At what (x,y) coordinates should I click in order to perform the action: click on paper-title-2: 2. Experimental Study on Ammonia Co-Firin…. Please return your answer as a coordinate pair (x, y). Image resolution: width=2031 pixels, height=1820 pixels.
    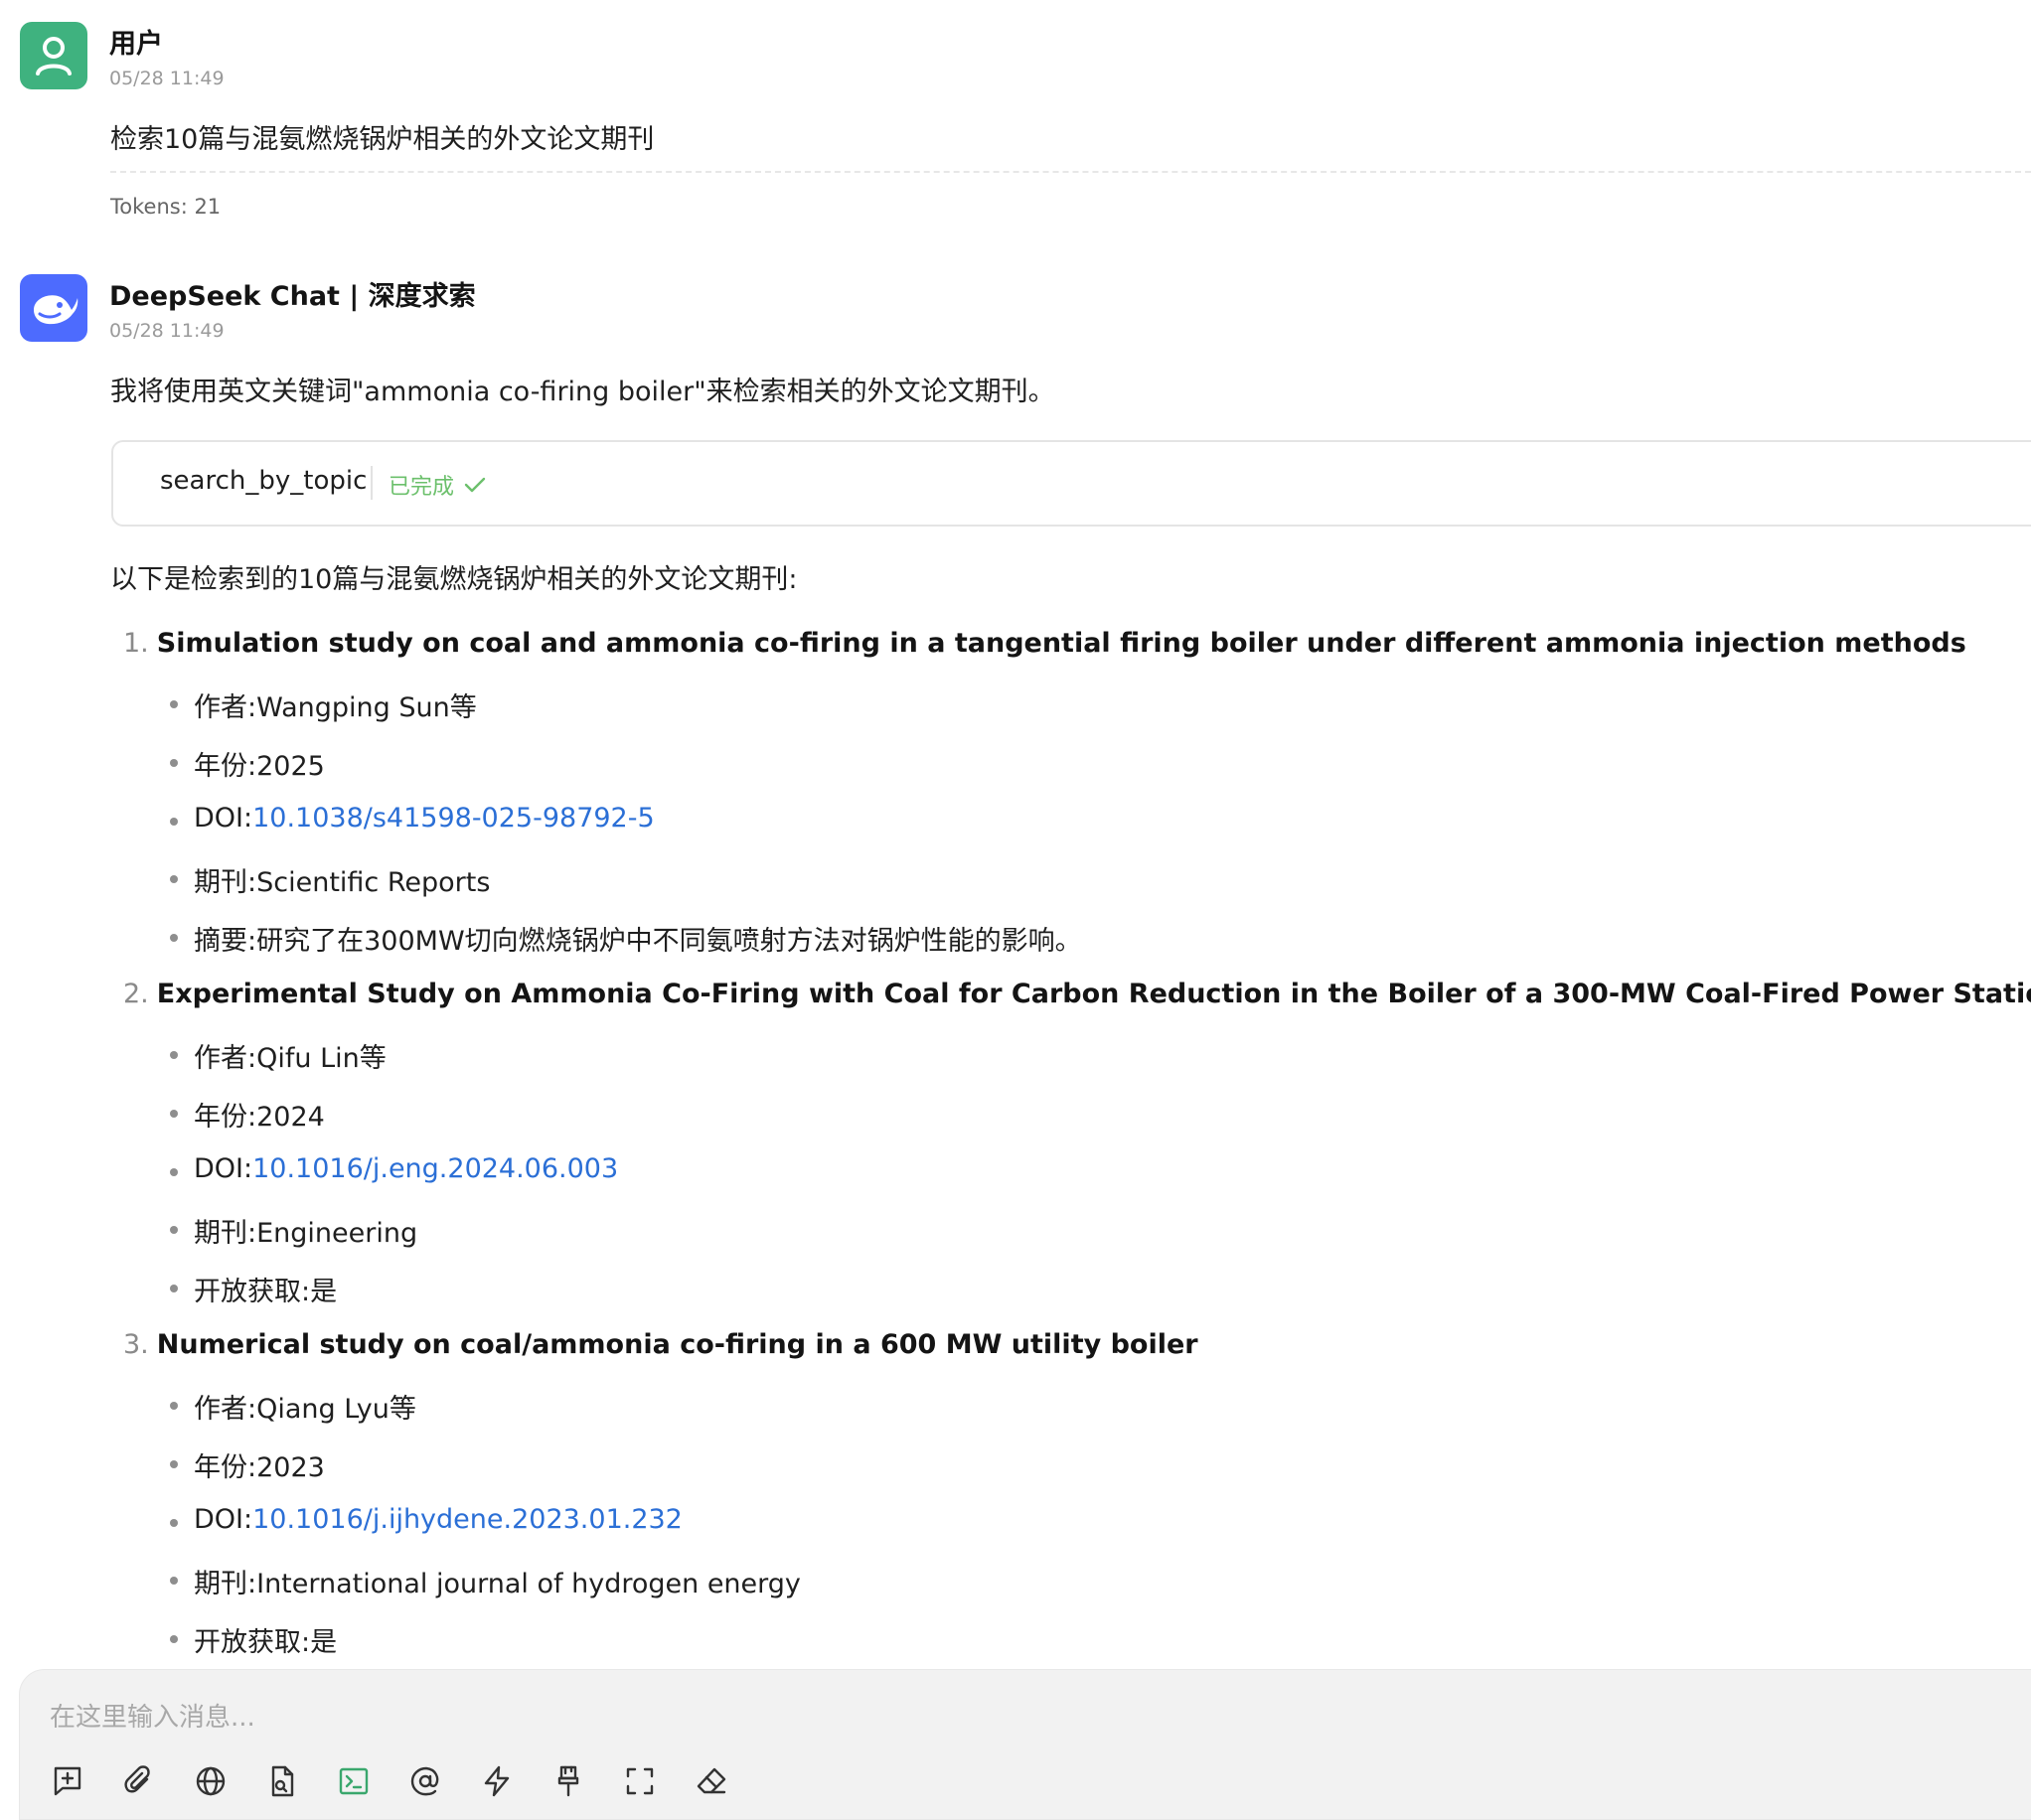
    Looking at the image, I should click on (1077, 994).